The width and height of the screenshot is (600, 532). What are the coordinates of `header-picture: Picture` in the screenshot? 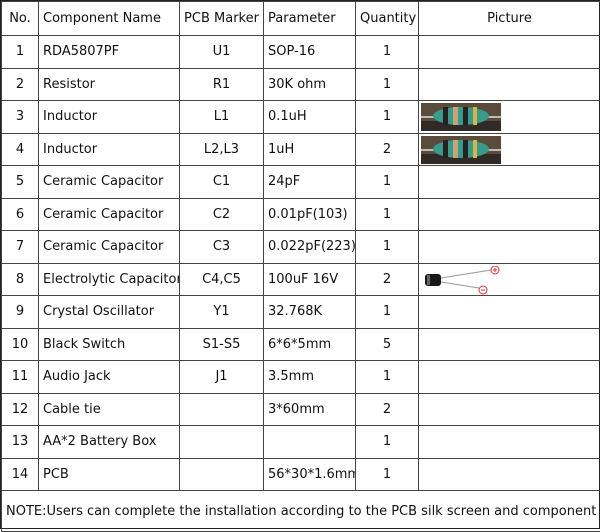 It's located at (509, 19).